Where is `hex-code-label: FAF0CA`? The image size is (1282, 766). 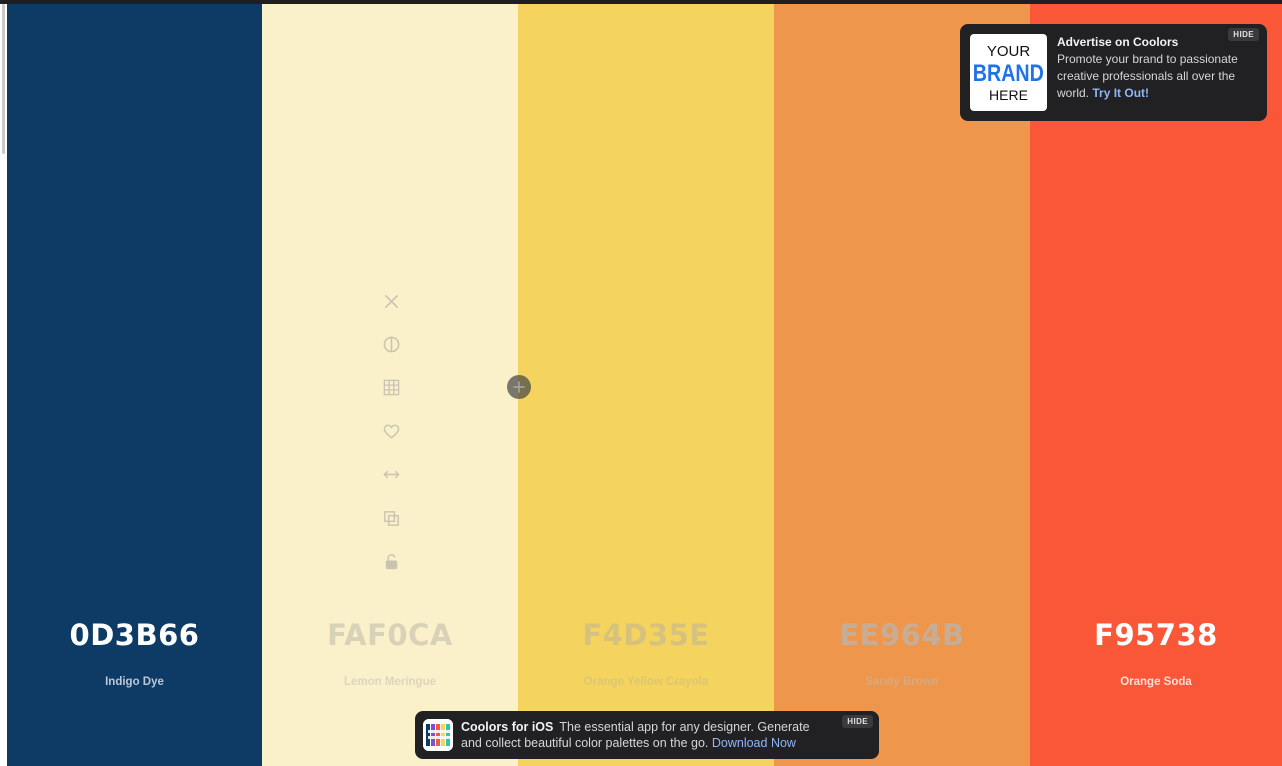 hex-code-label: FAF0CA is located at coordinates (390, 635).